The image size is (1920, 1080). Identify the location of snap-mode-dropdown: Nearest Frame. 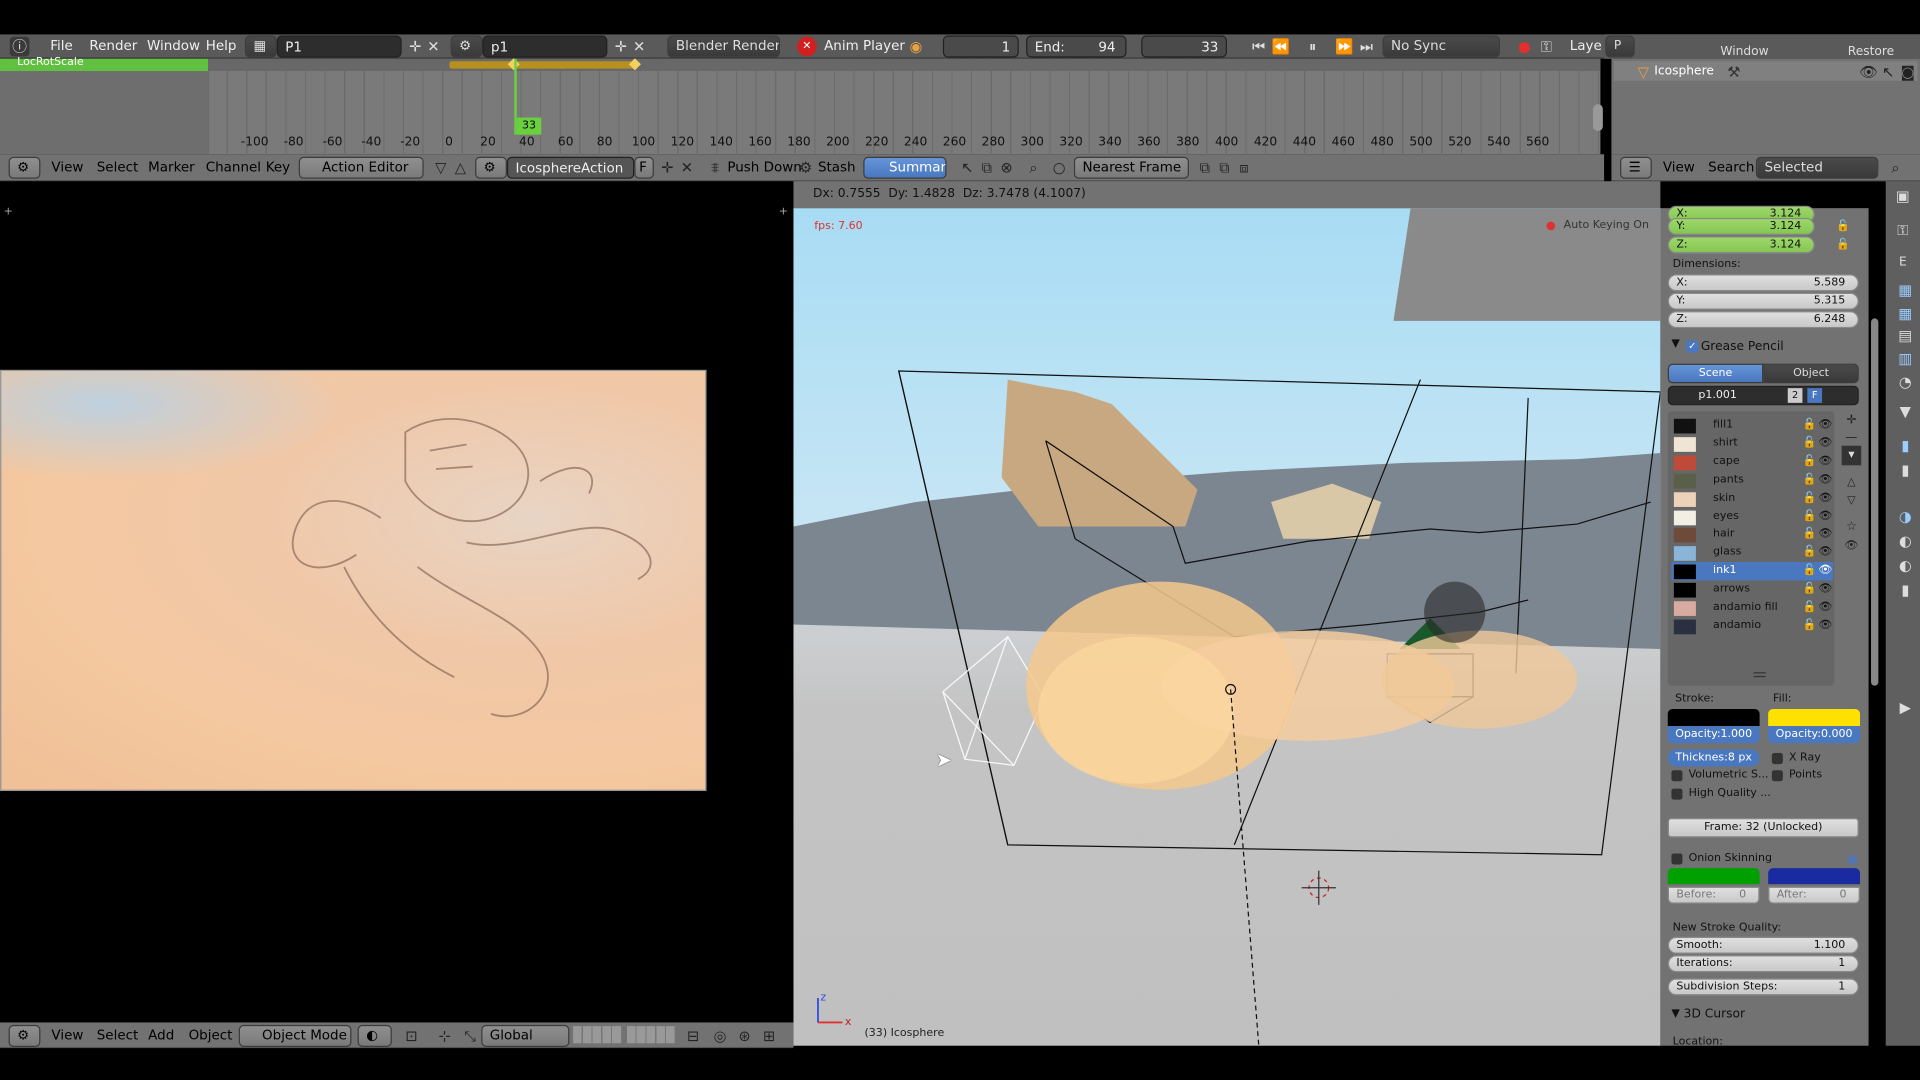
(1131, 167).